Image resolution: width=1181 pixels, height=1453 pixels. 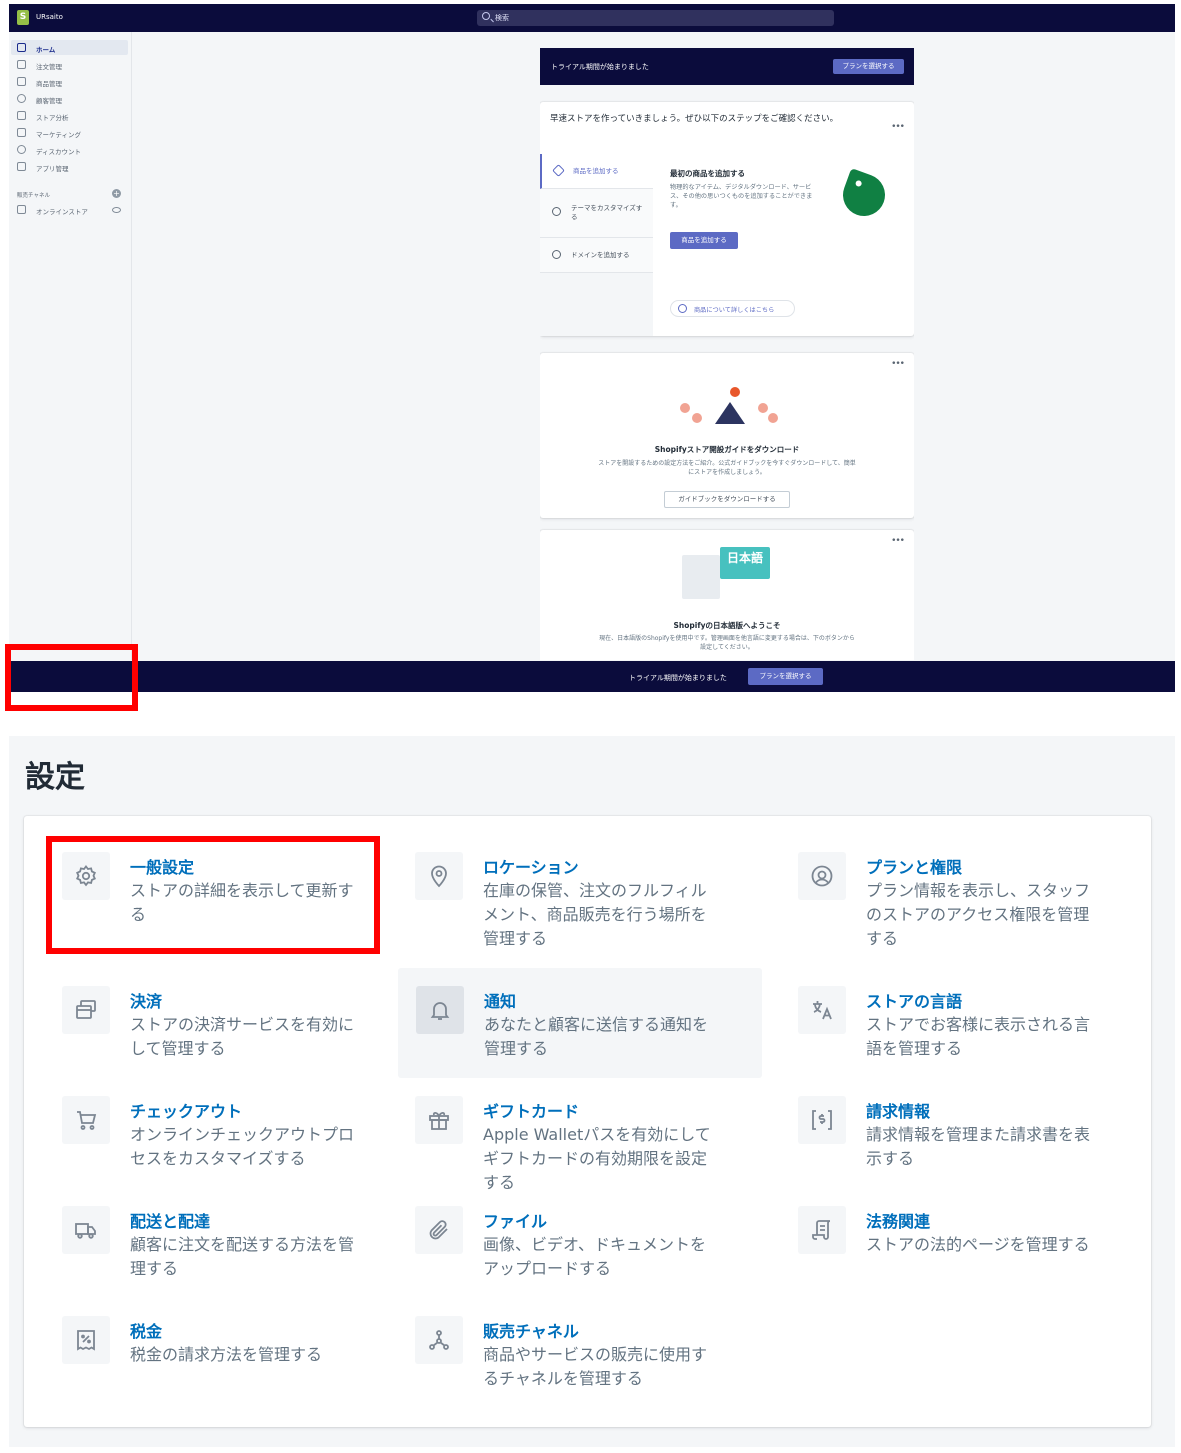 I want to click on settings-item-locations: ロケーション 在庫の保管、注文のフルフィルメント、商品販売を行う場所を管理する, so click(x=574, y=892).